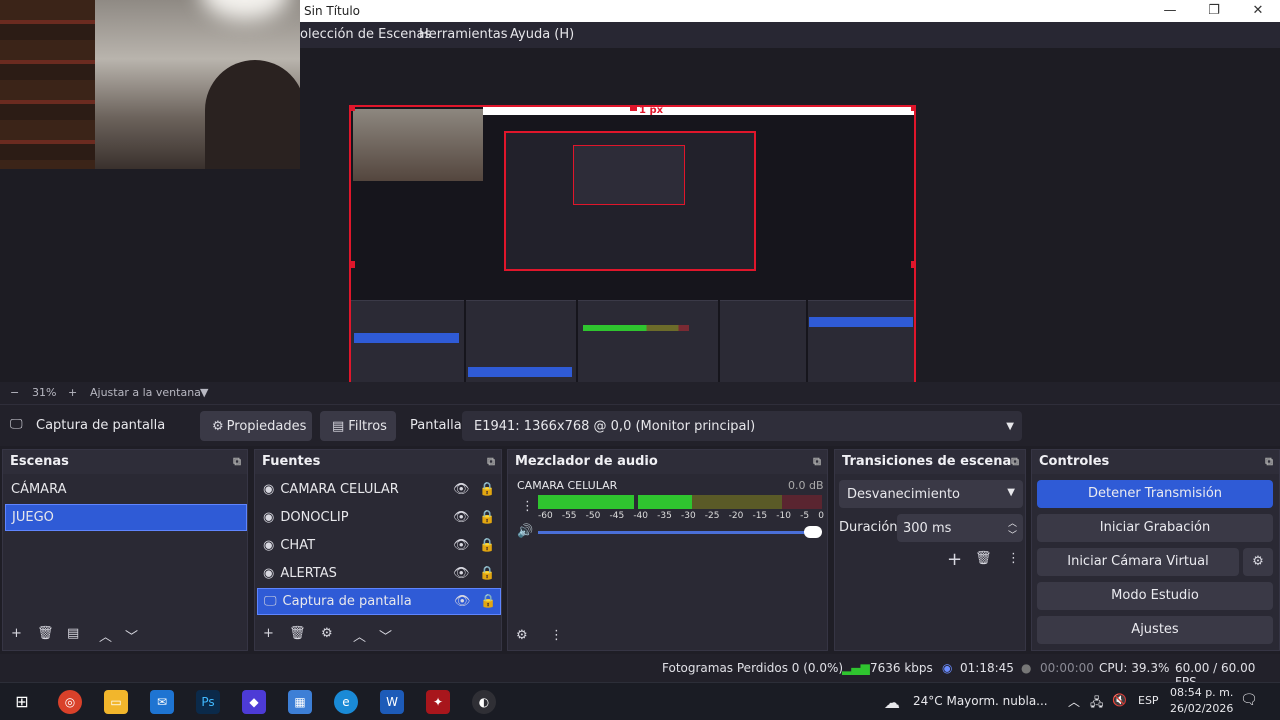 Image resolution: width=1280 pixels, height=720 pixels. Describe the element at coordinates (1148, 700) in the screenshot. I see `language-indicator: ESP` at that location.